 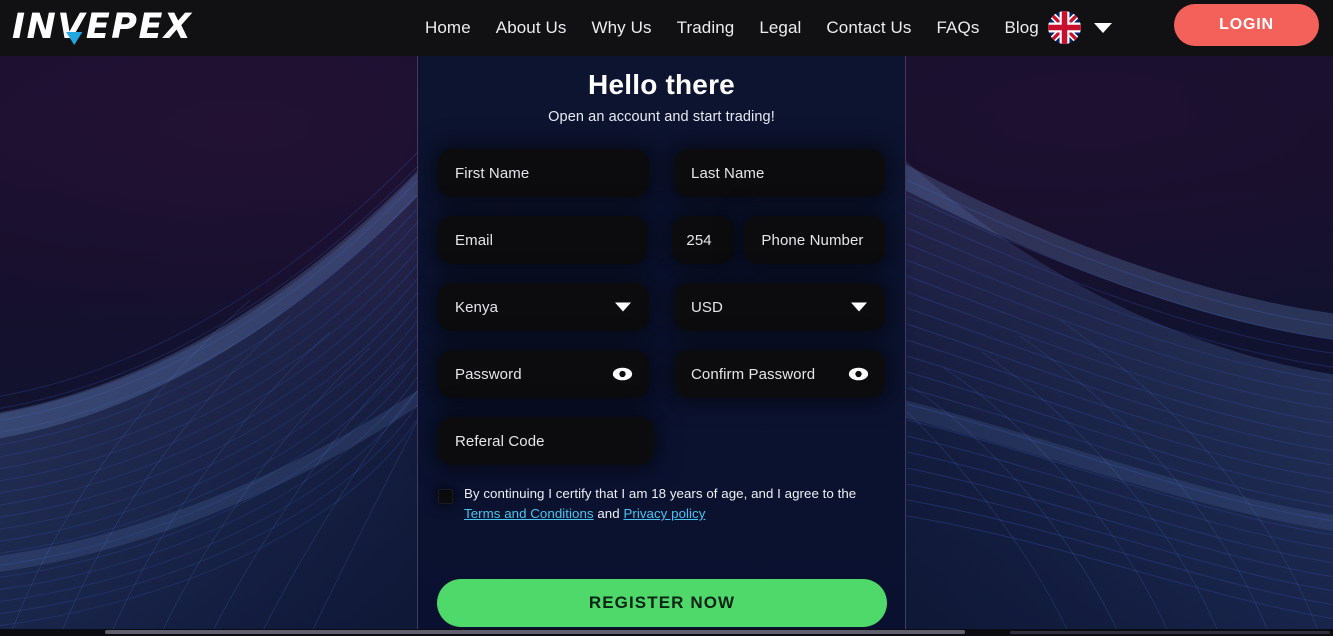 What do you see at coordinates (477, 307) in the screenshot?
I see `country-value: Kenya` at bounding box center [477, 307].